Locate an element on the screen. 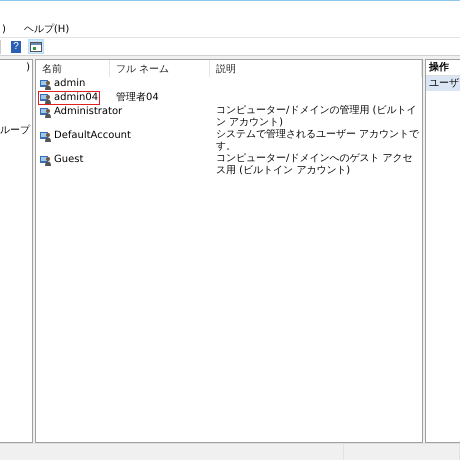 The height and width of the screenshot is (460, 460). highlighted-name-cell: admin04 is located at coordinates (69, 98).